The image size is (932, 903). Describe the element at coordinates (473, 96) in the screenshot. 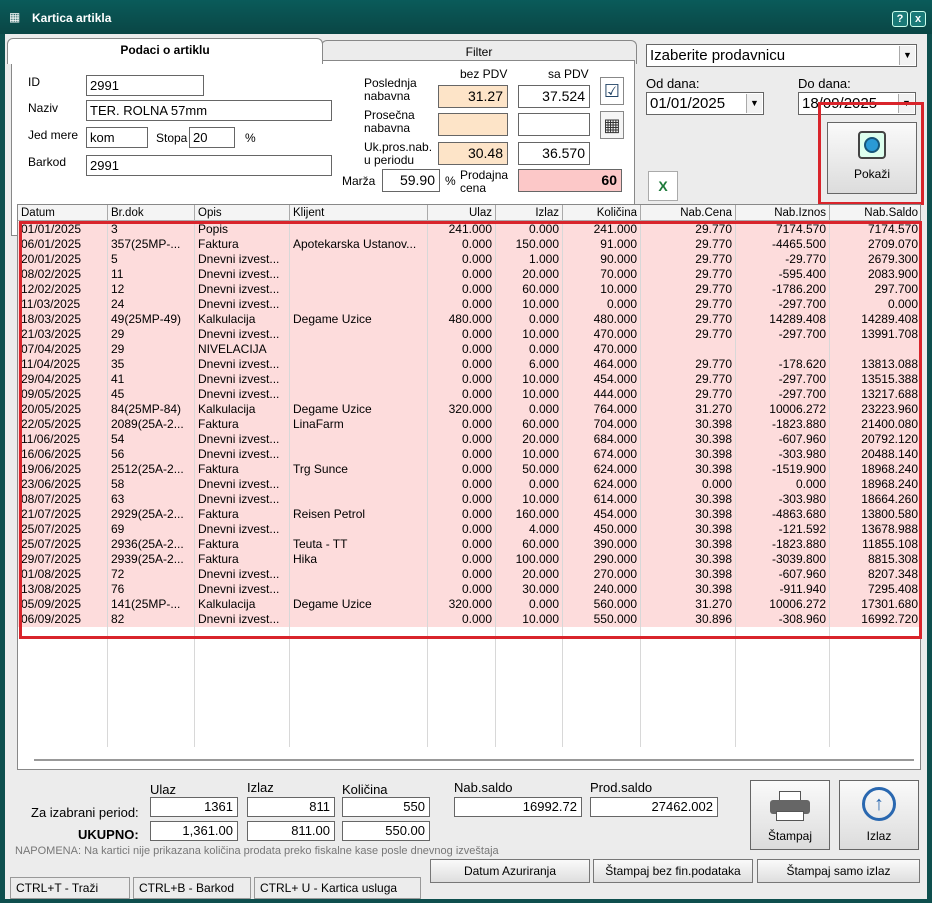

I see `last-purchase-no-vat: 31.27` at that location.